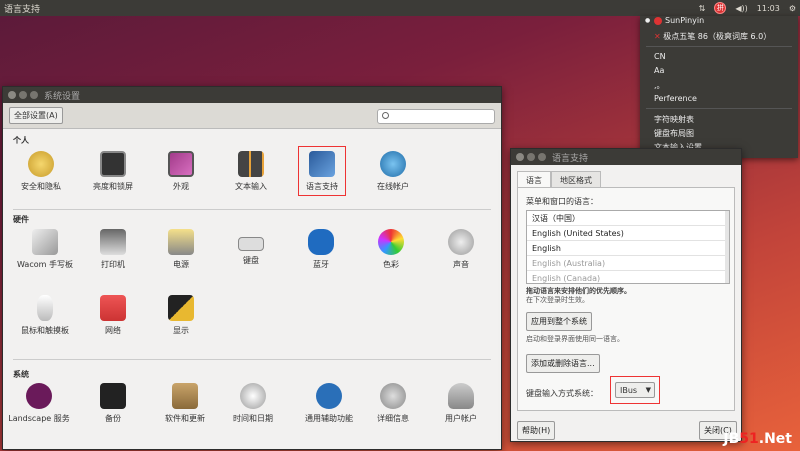  What do you see at coordinates (113, 315) in the screenshot?
I see `settings-item-network: 网络` at bounding box center [113, 315].